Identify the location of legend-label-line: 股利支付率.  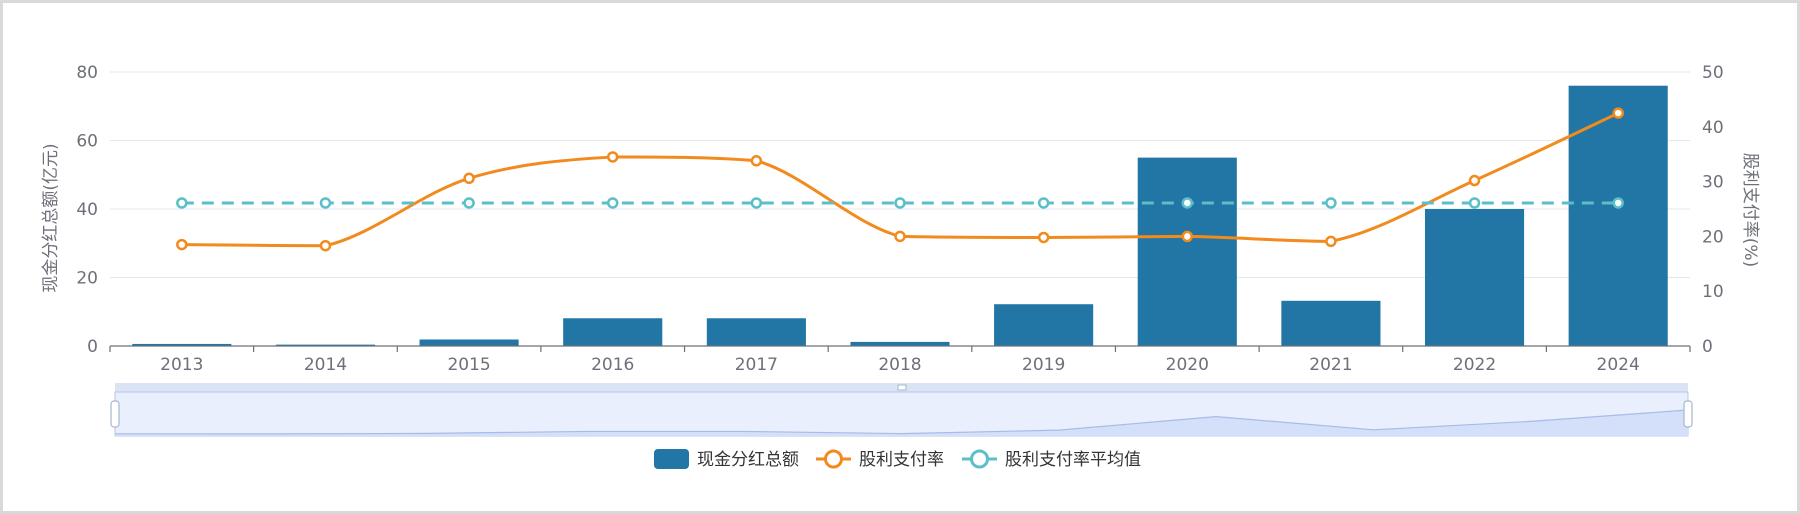
(901, 460).